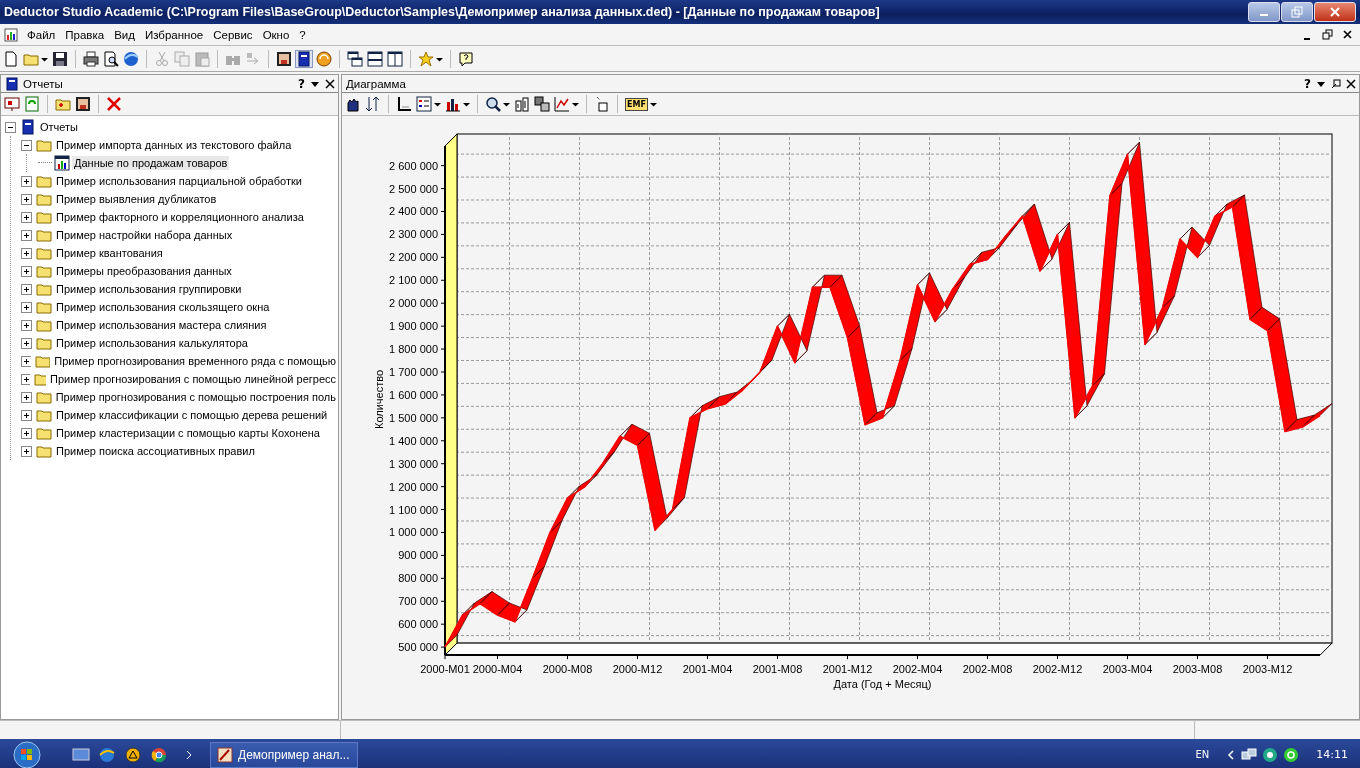 The width and height of the screenshot is (1360, 768). I want to click on page-icon, so click(11, 58).